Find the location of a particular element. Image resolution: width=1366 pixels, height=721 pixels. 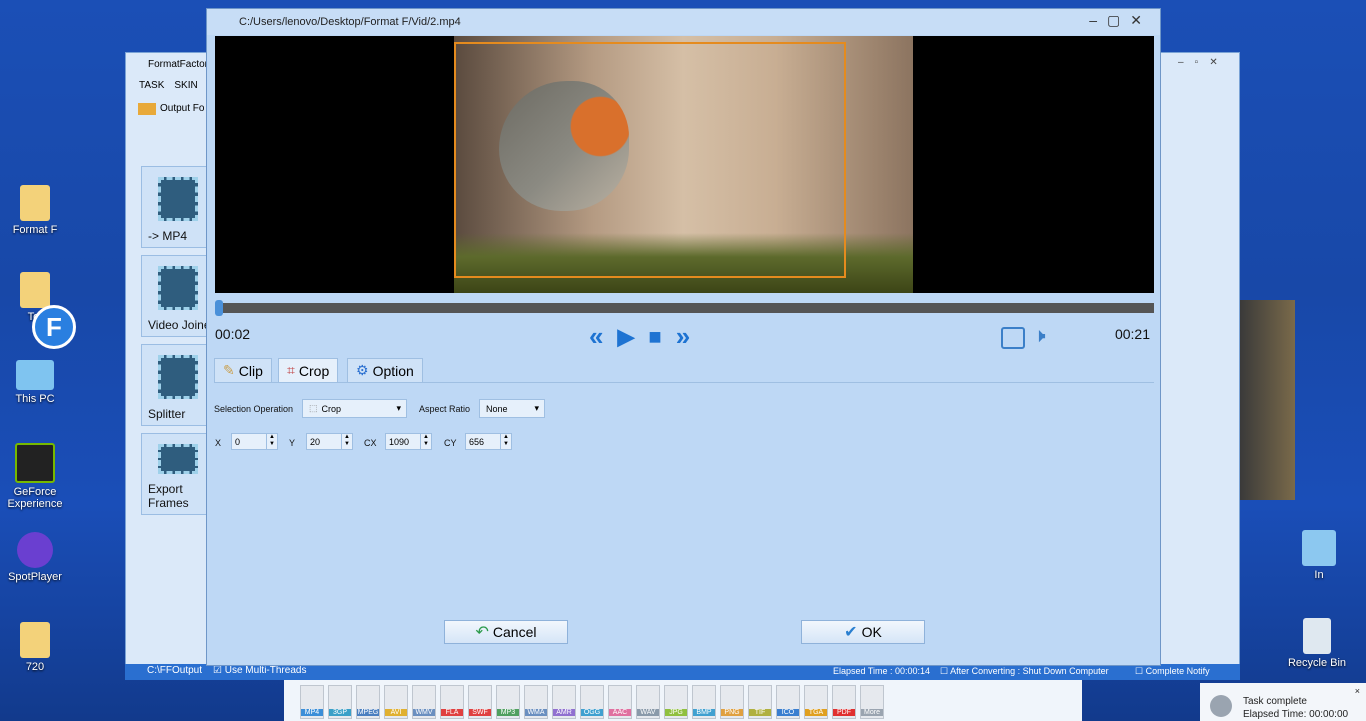

background-window-preview is located at coordinates (1267, 400).